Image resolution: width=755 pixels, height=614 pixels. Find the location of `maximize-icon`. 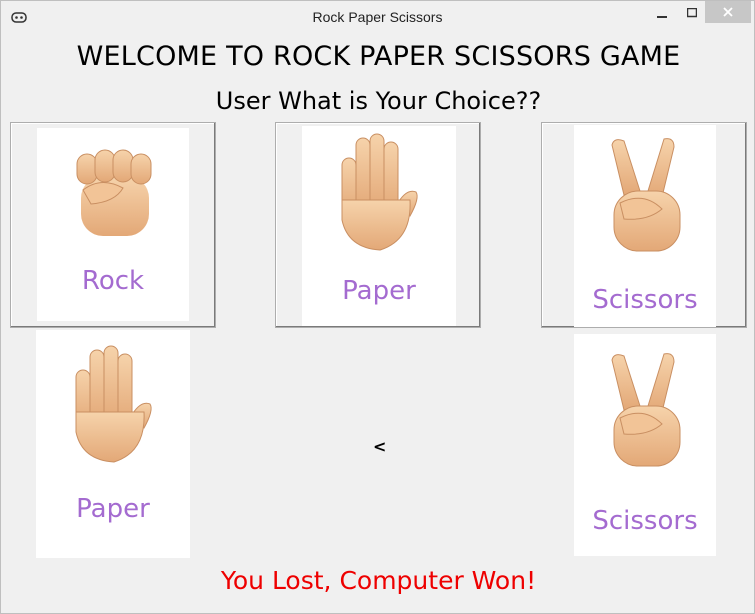

maximize-icon is located at coordinates (692, 13).